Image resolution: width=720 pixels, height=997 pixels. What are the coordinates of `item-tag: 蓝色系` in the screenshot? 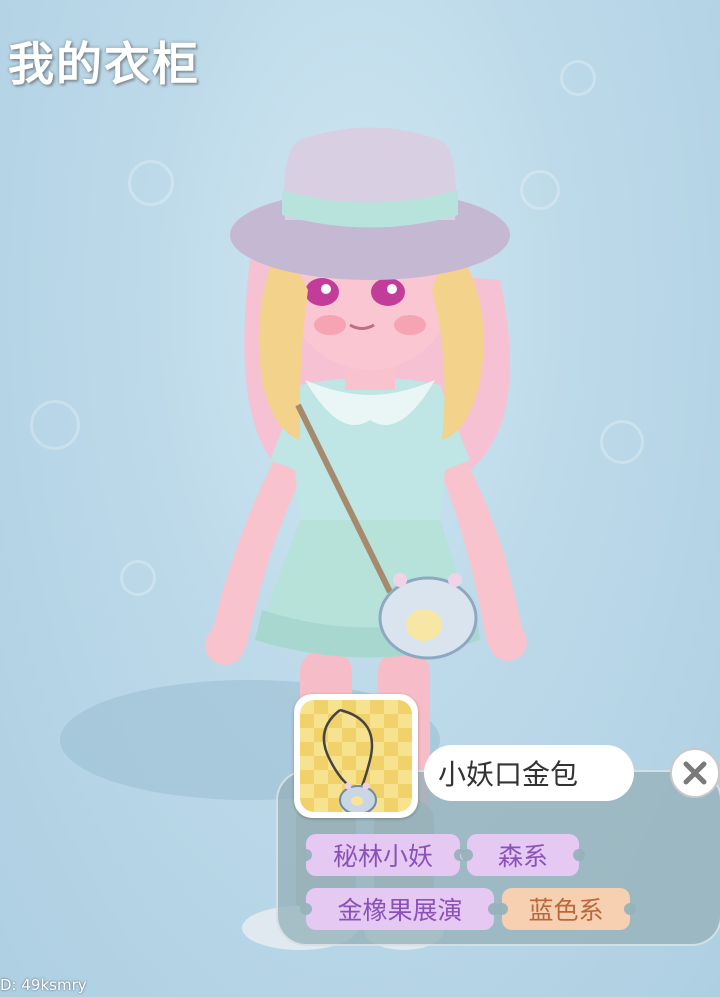 It's located at (566, 909).